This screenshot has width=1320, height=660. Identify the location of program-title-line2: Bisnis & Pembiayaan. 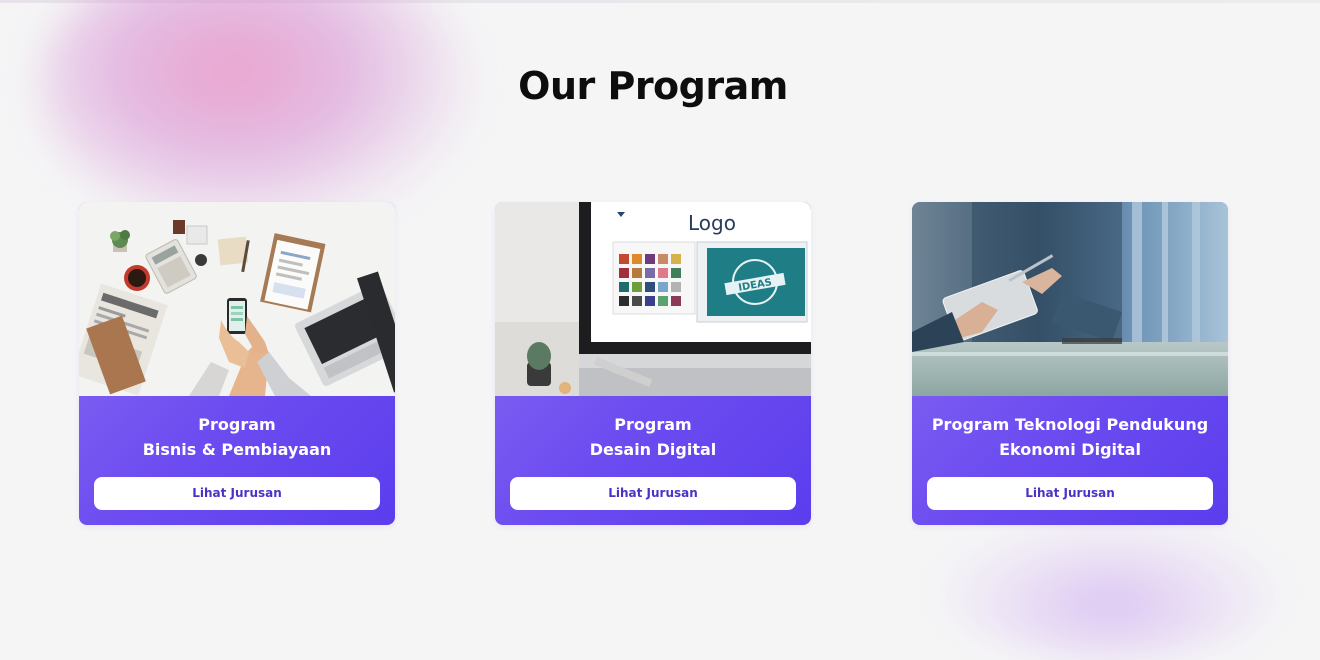
(237, 449).